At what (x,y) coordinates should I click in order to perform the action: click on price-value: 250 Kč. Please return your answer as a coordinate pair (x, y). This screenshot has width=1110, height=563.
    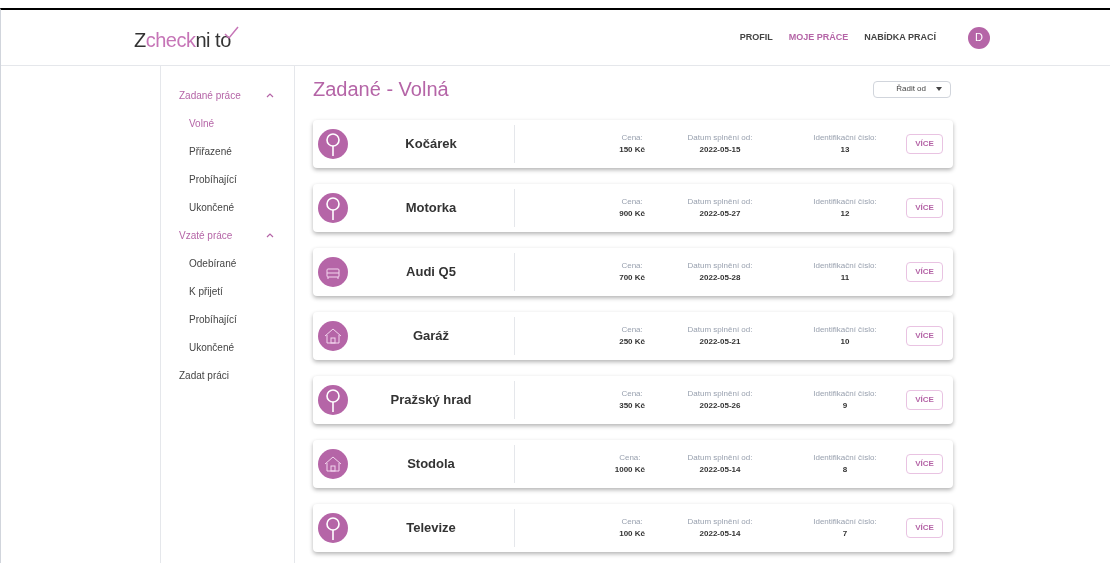
    Looking at the image, I should click on (632, 342).